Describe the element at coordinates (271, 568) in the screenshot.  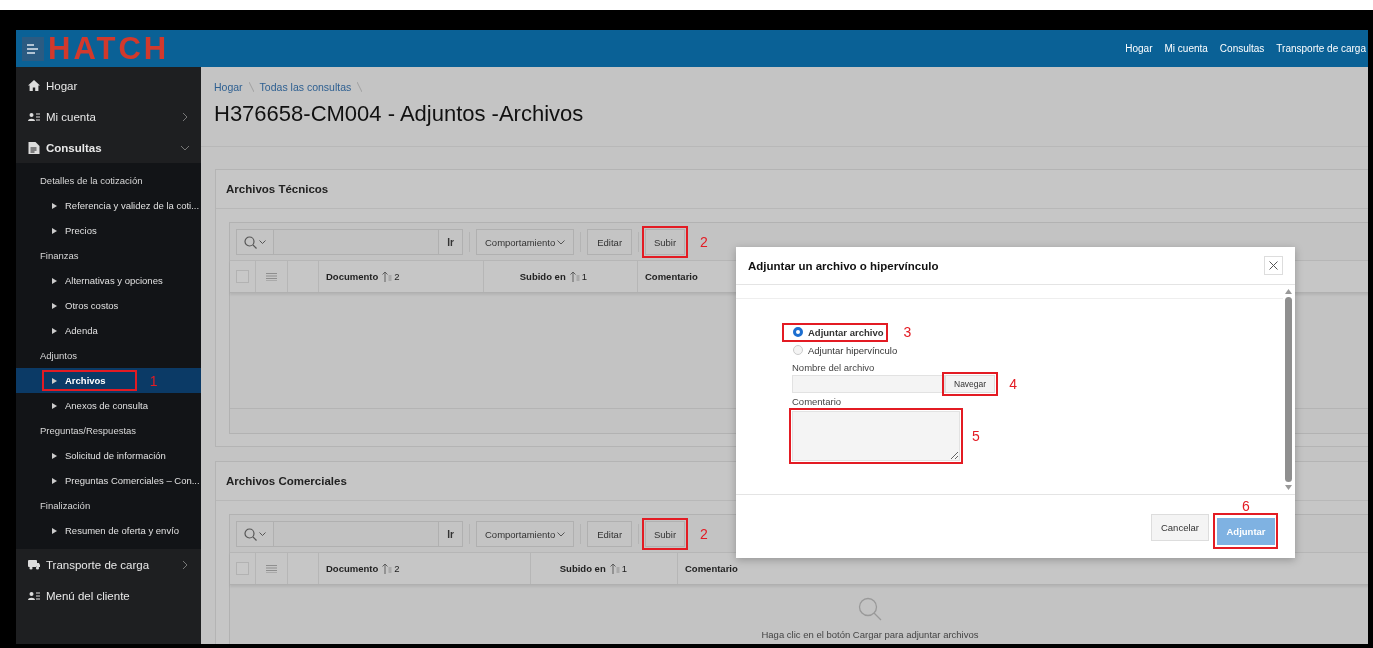
I see `menu-lines-icon` at that location.